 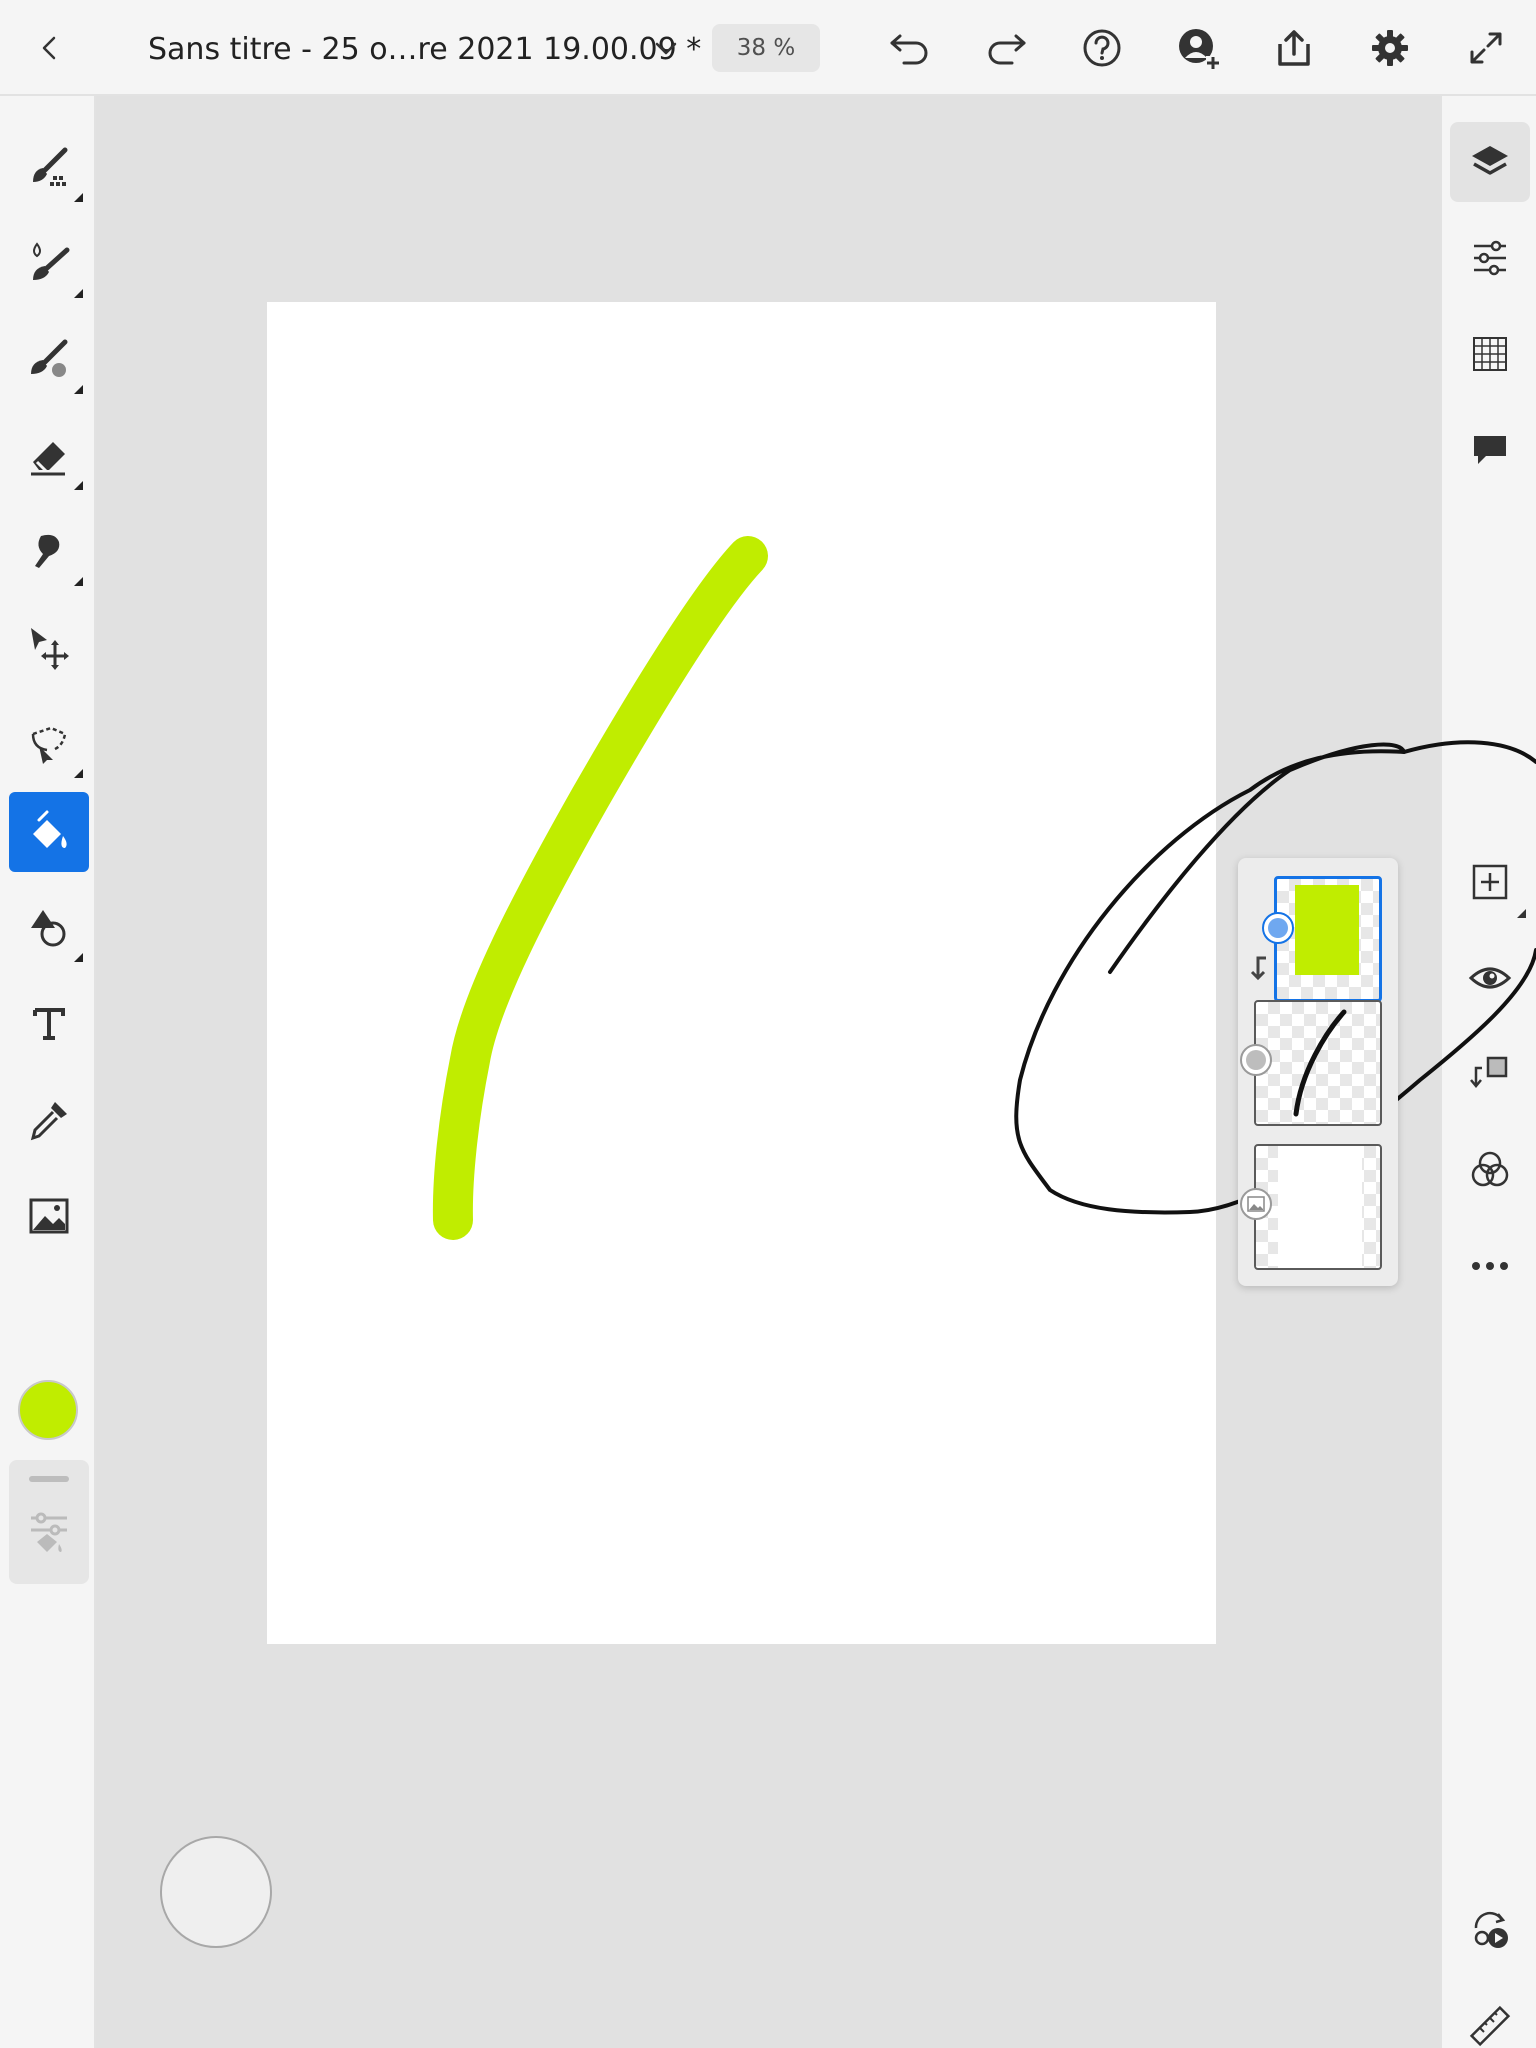 I want to click on layers-panel, so click(x=1318, y=1072).